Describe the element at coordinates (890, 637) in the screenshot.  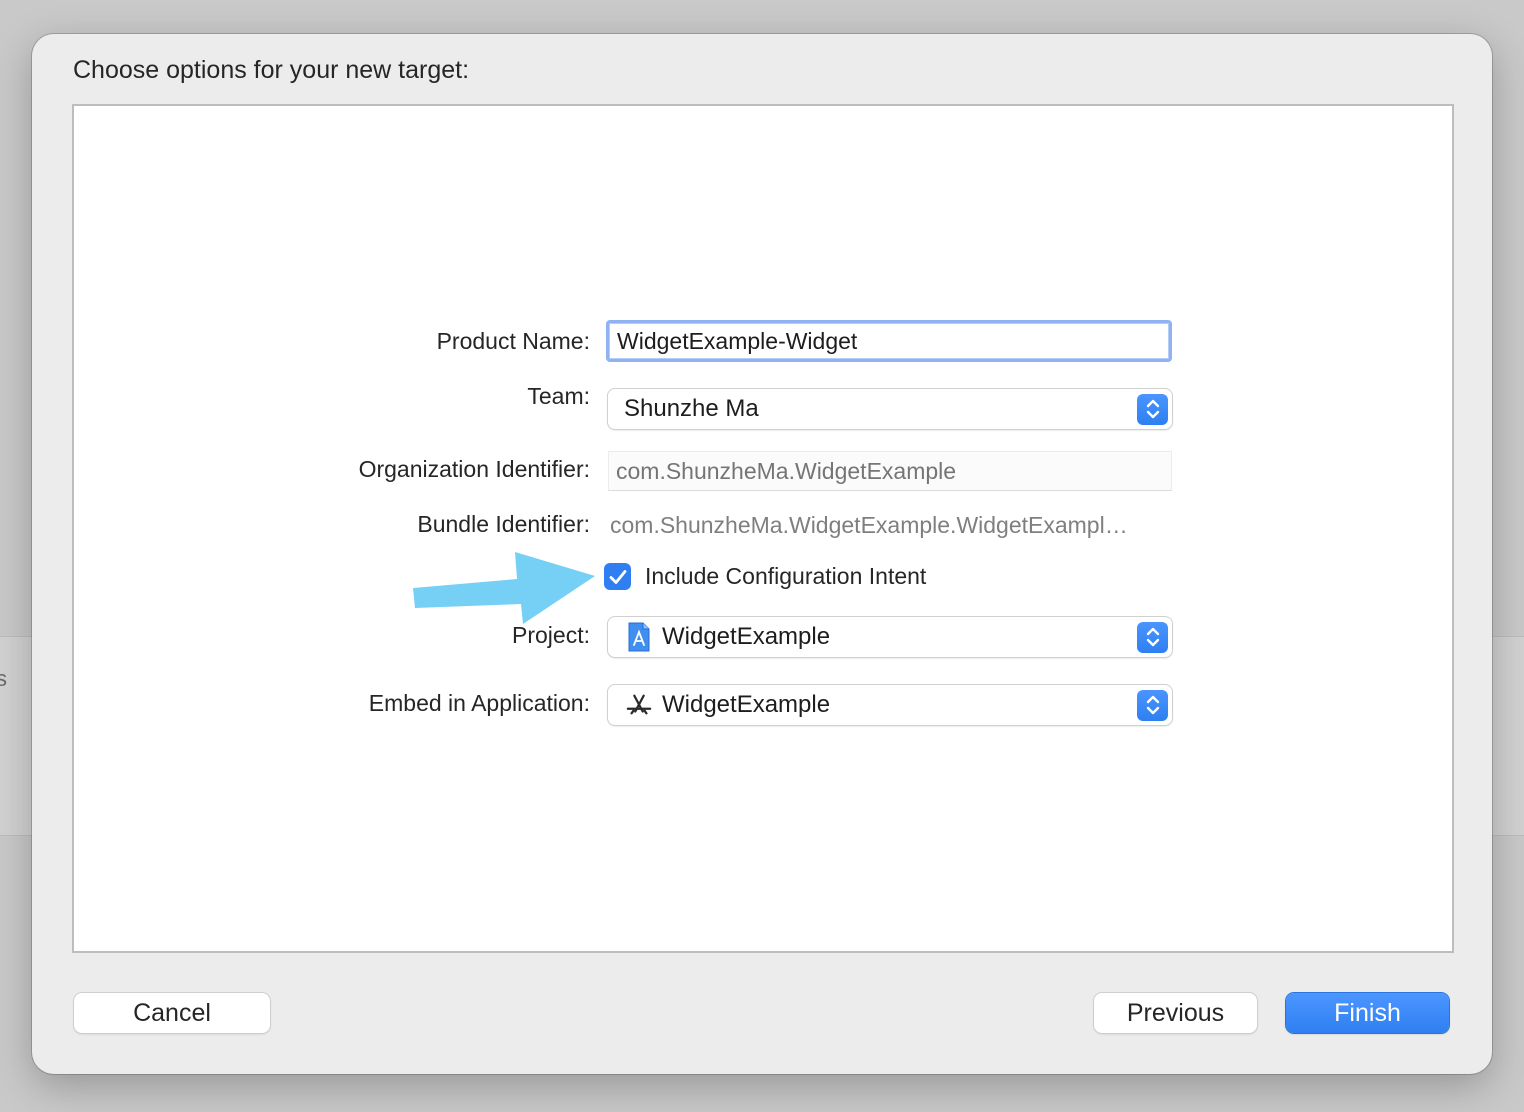
I see `project-popup: WidgetExample` at that location.